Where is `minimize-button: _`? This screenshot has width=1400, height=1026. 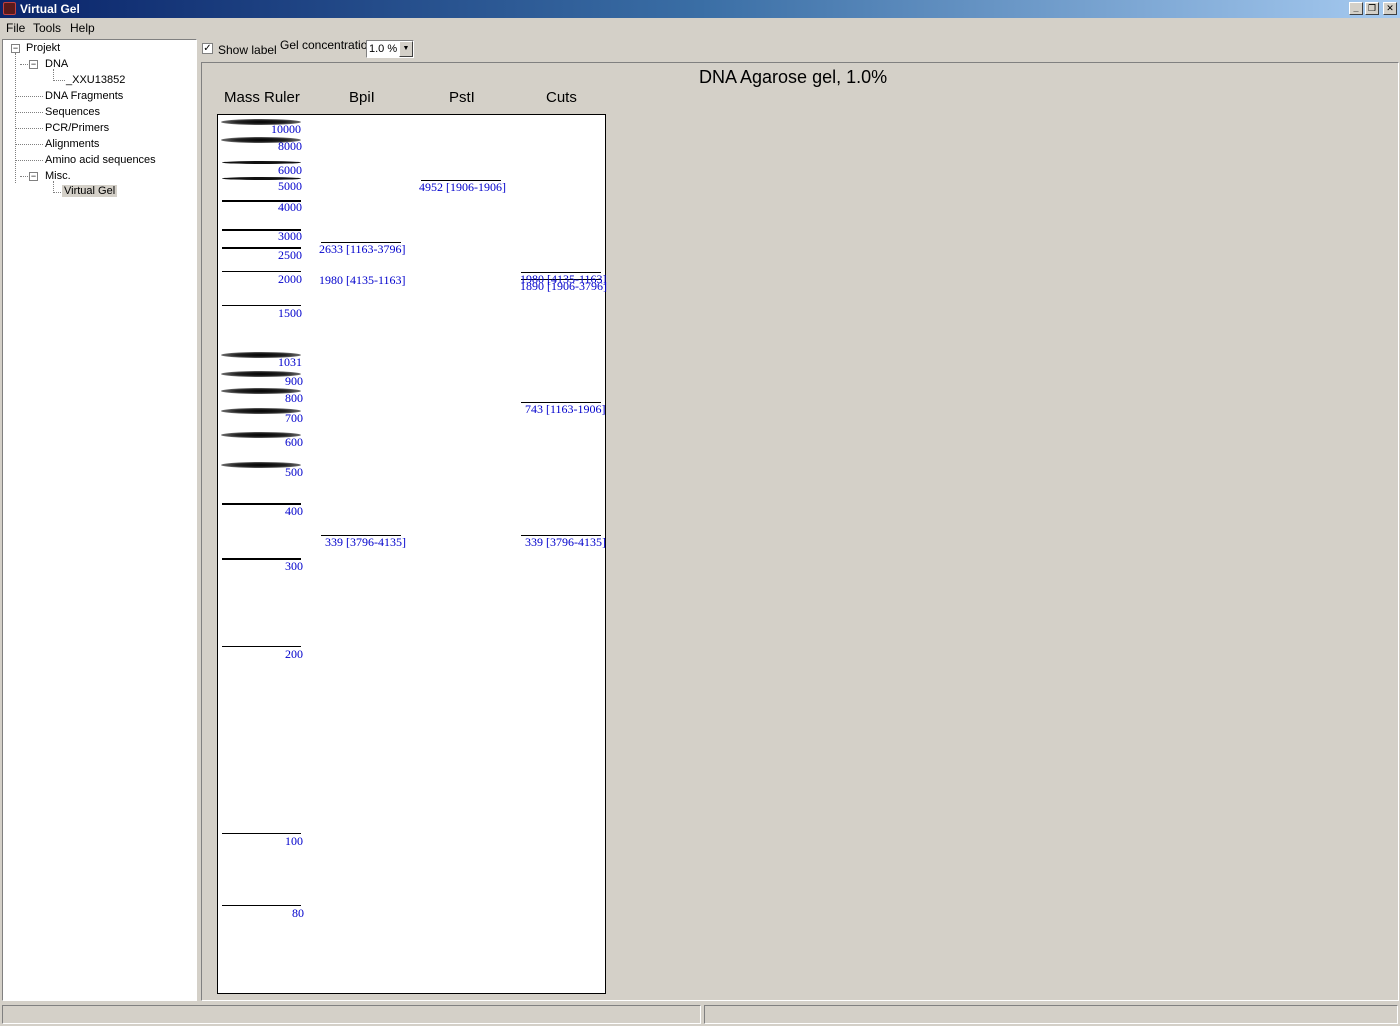
minimize-button: _ is located at coordinates (1356, 8).